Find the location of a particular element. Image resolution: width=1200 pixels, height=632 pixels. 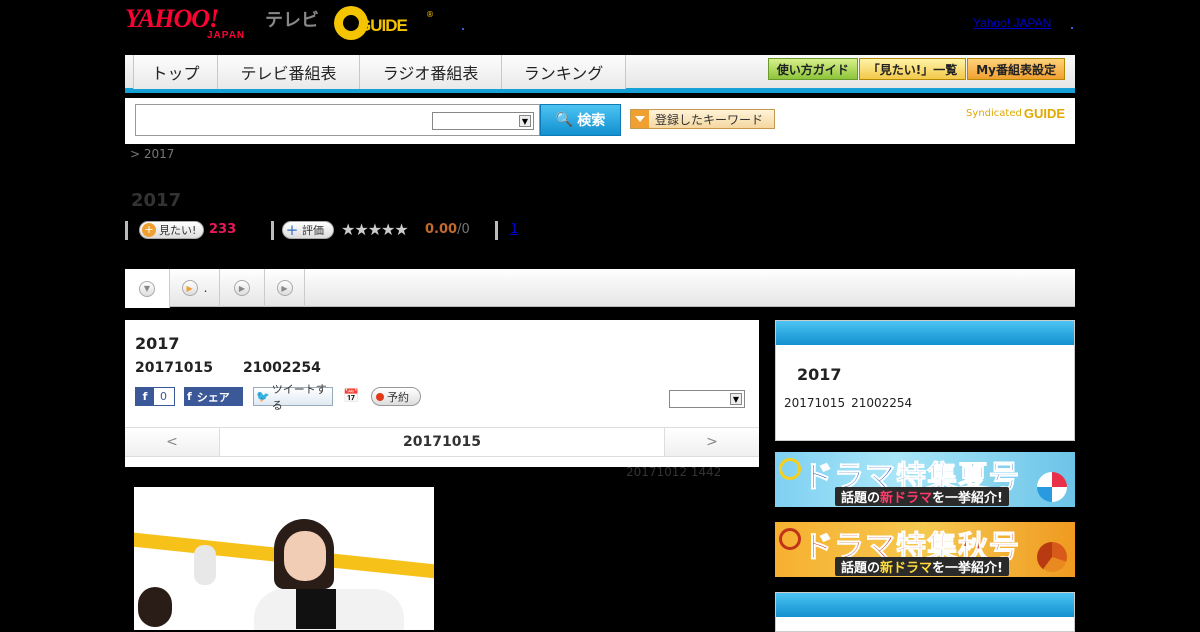

score-value: 0.00 is located at coordinates (441, 229).